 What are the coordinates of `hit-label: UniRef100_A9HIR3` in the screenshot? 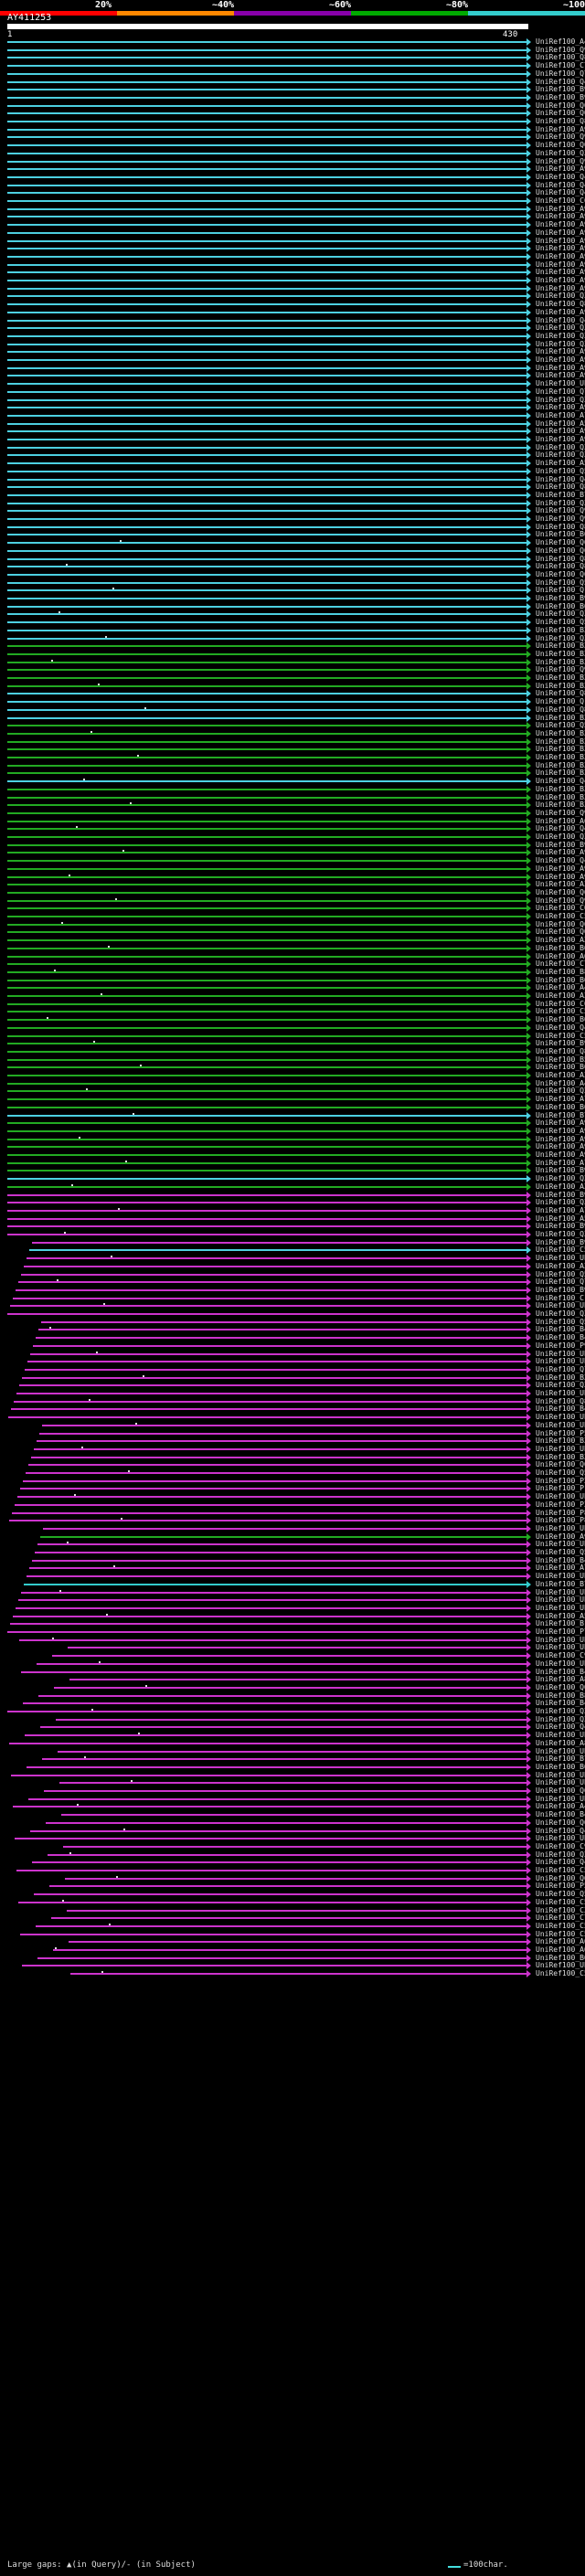 It's located at (561, 233).